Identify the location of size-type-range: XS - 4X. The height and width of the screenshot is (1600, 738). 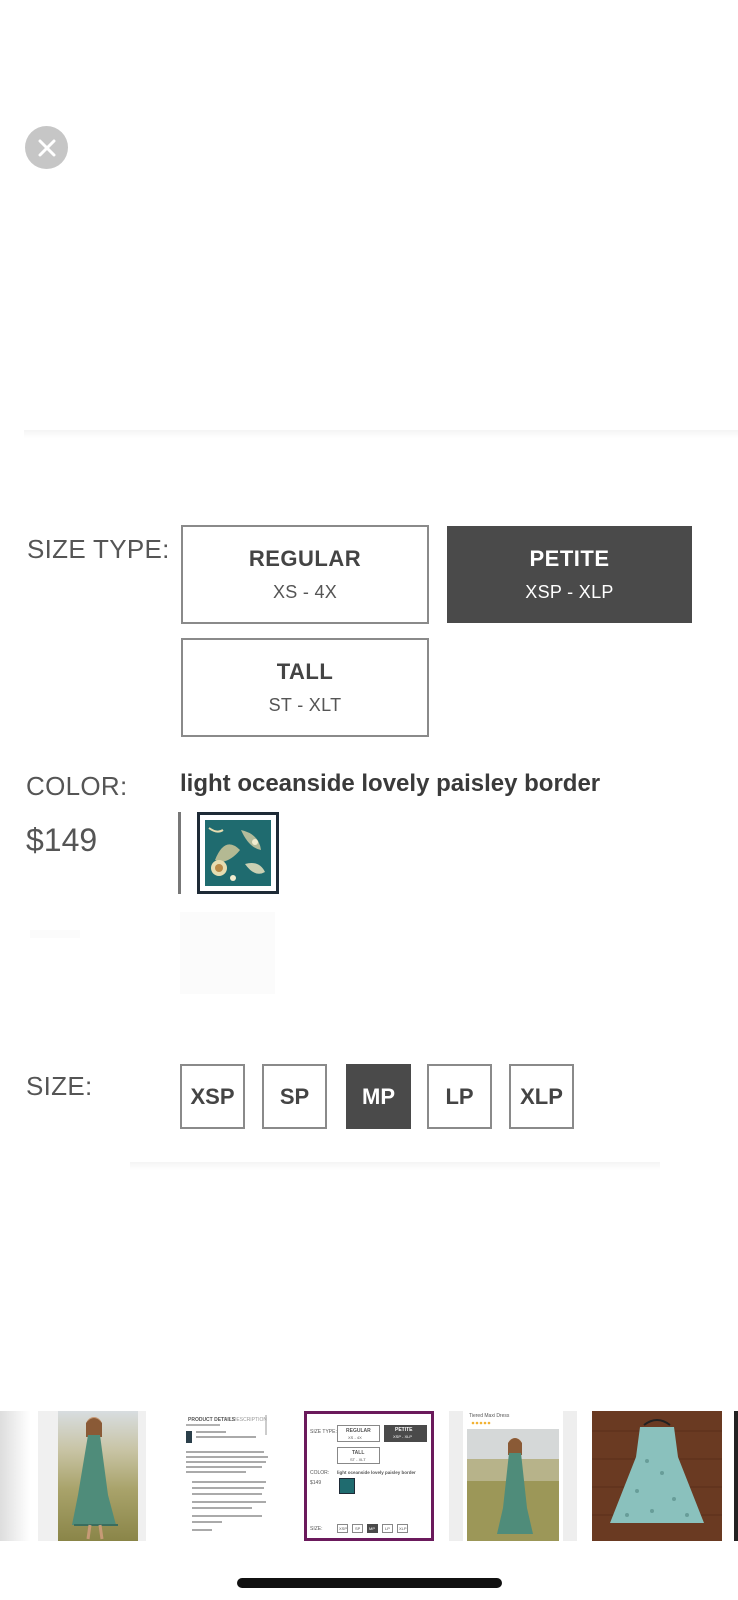
(305, 592).